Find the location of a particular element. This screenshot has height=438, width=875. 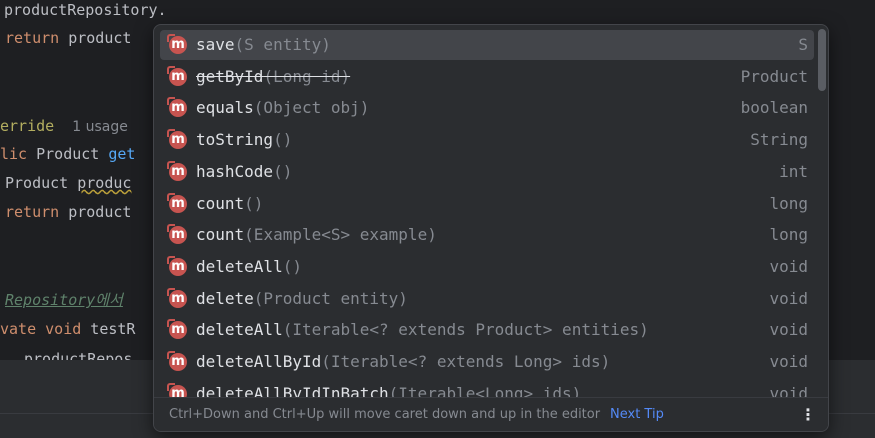

method-name: toString is located at coordinates (235, 140).